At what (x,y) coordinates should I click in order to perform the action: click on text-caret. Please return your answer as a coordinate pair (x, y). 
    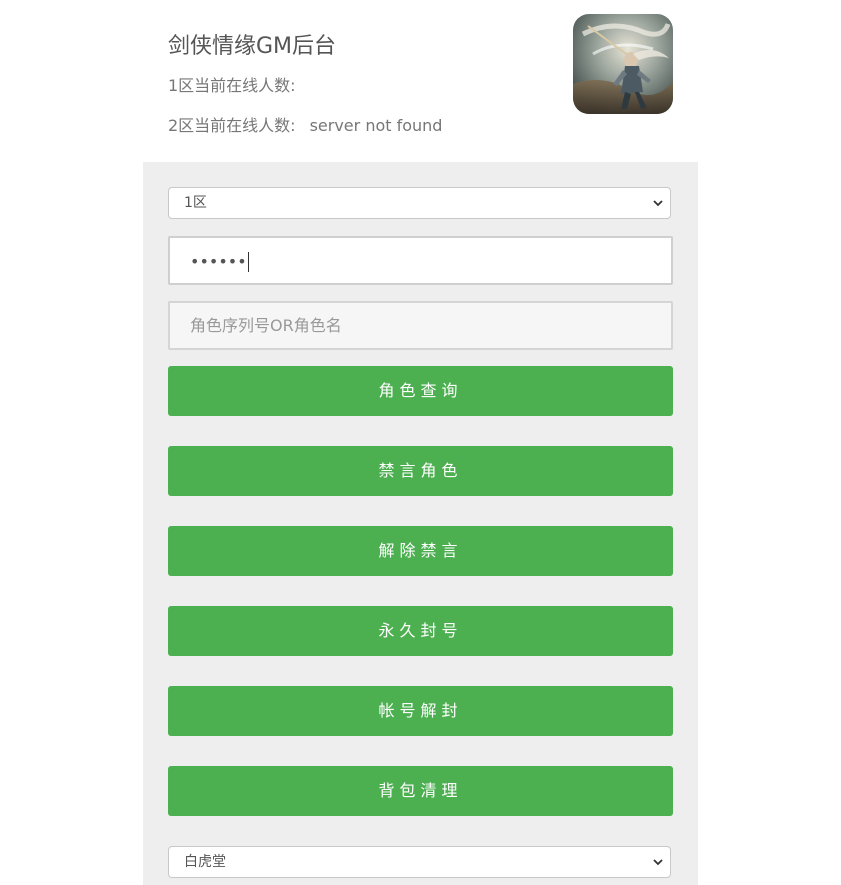
    Looking at the image, I should click on (248, 261).